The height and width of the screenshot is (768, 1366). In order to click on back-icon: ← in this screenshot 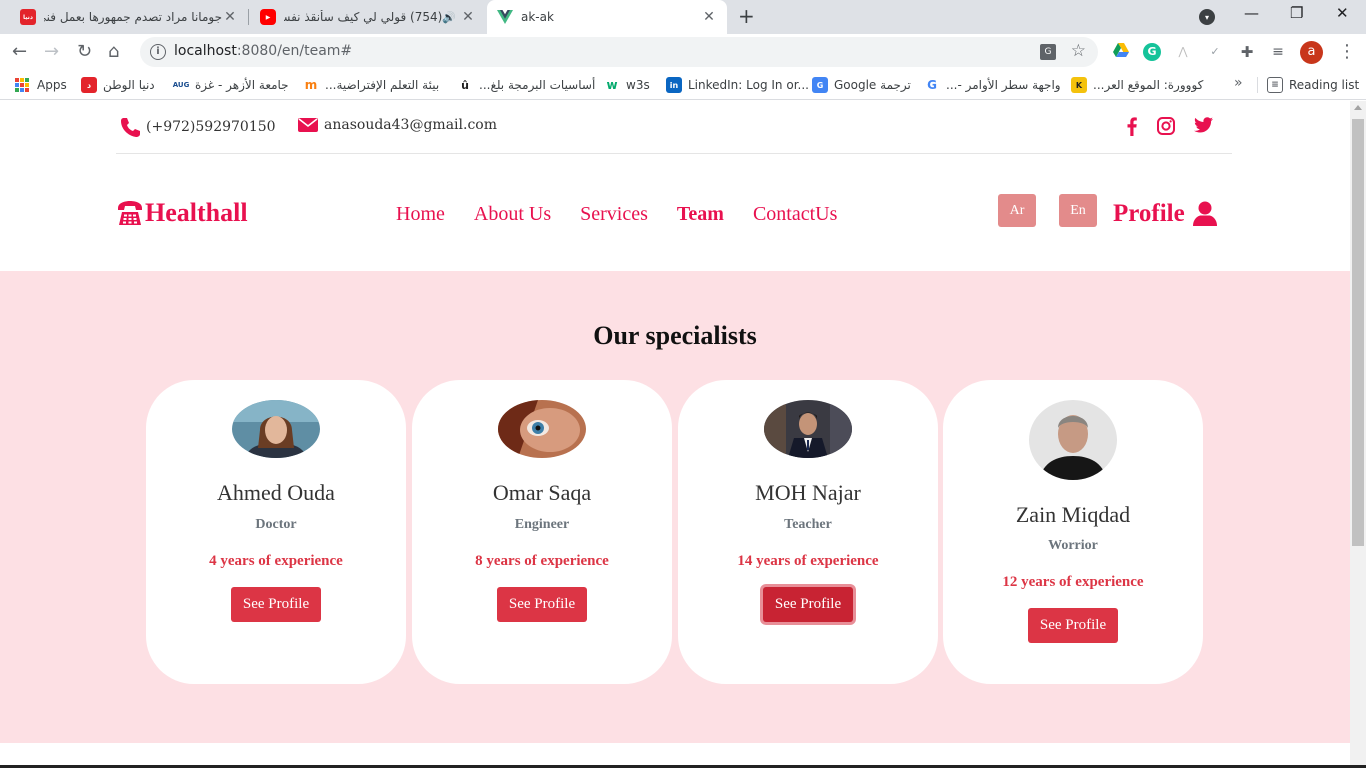, I will do `click(19, 52)`.